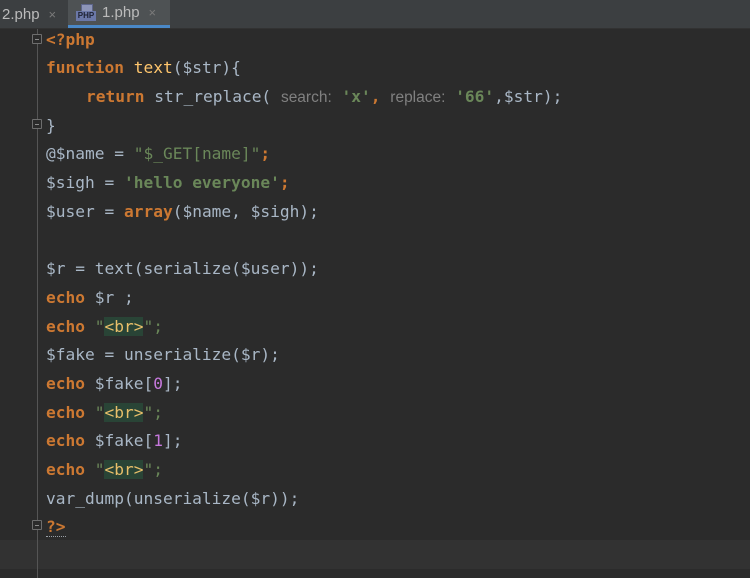  What do you see at coordinates (182, 268) in the screenshot?
I see `code-line-9: $r = text(serialize($user));` at bounding box center [182, 268].